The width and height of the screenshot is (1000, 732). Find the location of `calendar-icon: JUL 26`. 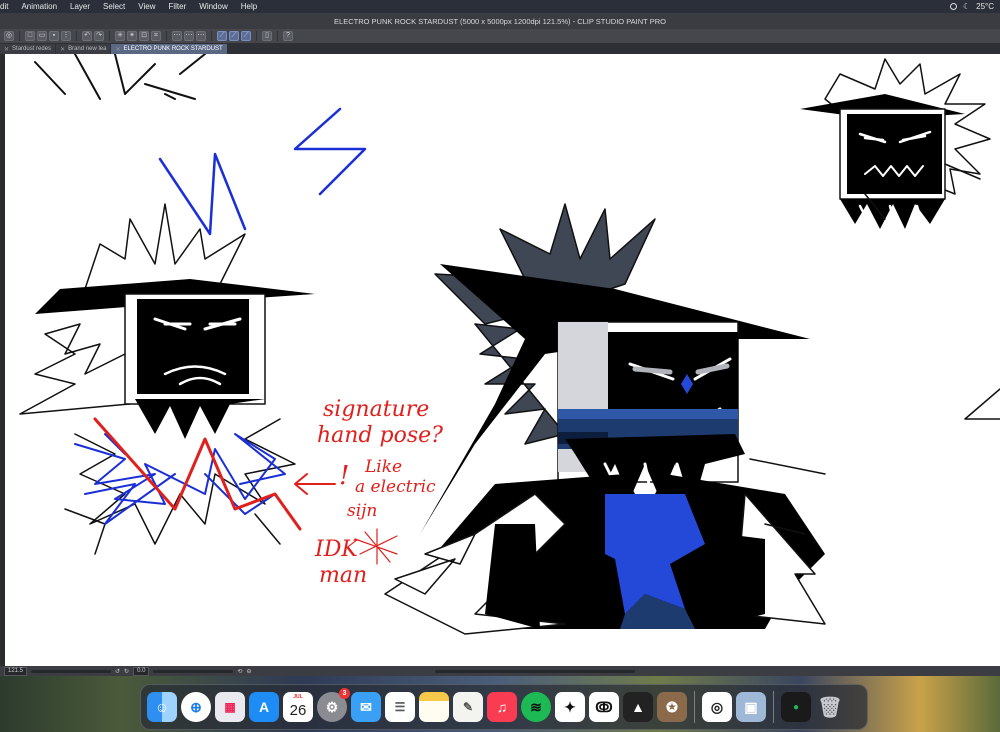

calendar-icon: JUL 26 is located at coordinates (298, 707).